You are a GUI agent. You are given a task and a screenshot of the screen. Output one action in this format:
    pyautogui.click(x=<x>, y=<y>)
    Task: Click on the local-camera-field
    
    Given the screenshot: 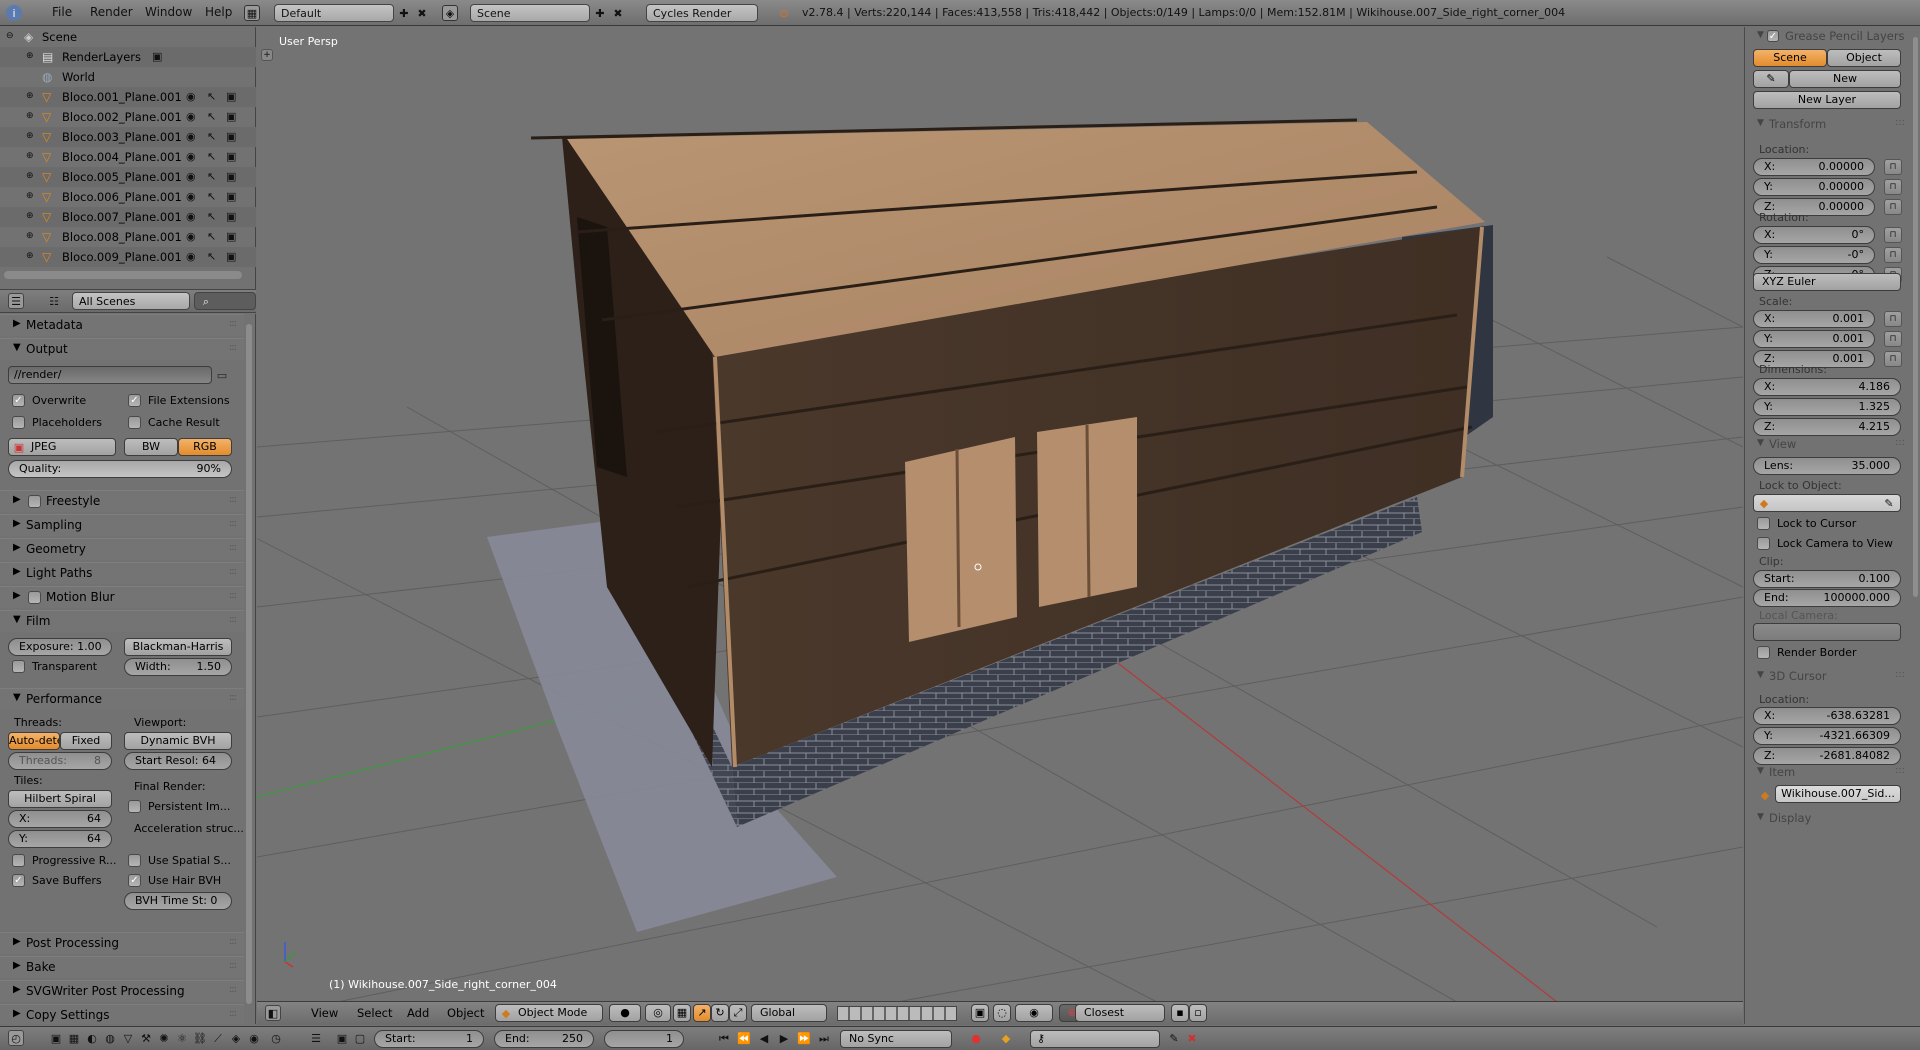 What is the action you would take?
    pyautogui.click(x=1827, y=632)
    